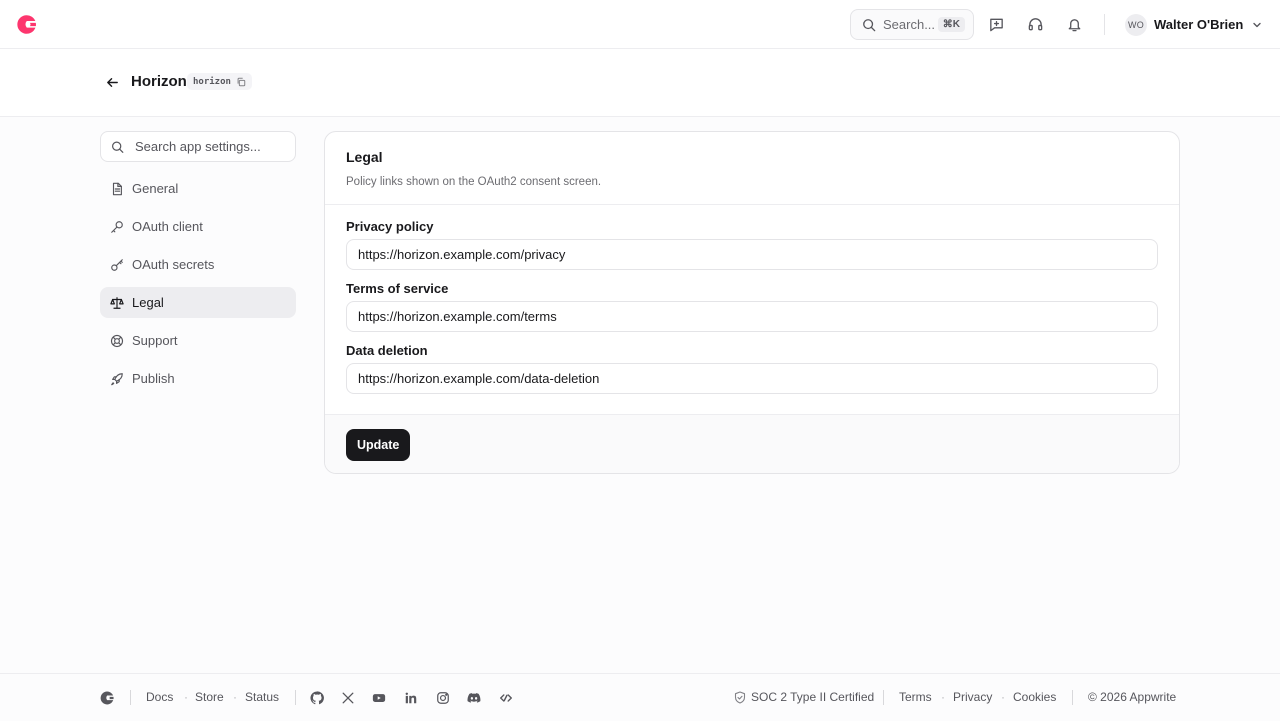 This screenshot has height=721, width=1280. What do you see at coordinates (506, 698) in the screenshot?
I see `daily-dev-icon` at bounding box center [506, 698].